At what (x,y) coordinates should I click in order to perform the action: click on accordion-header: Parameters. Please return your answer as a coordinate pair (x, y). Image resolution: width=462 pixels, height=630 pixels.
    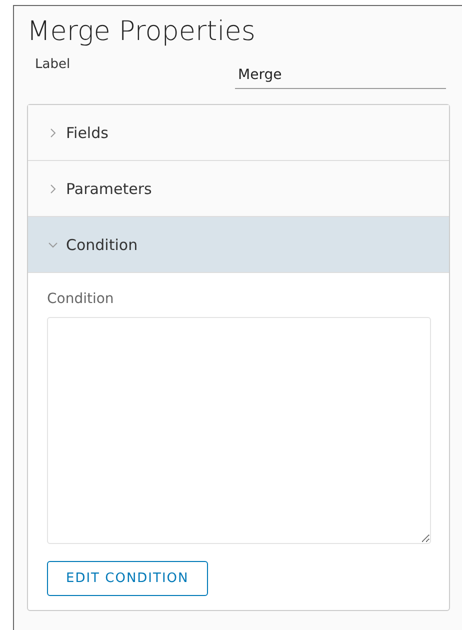
    Looking at the image, I should click on (238, 189).